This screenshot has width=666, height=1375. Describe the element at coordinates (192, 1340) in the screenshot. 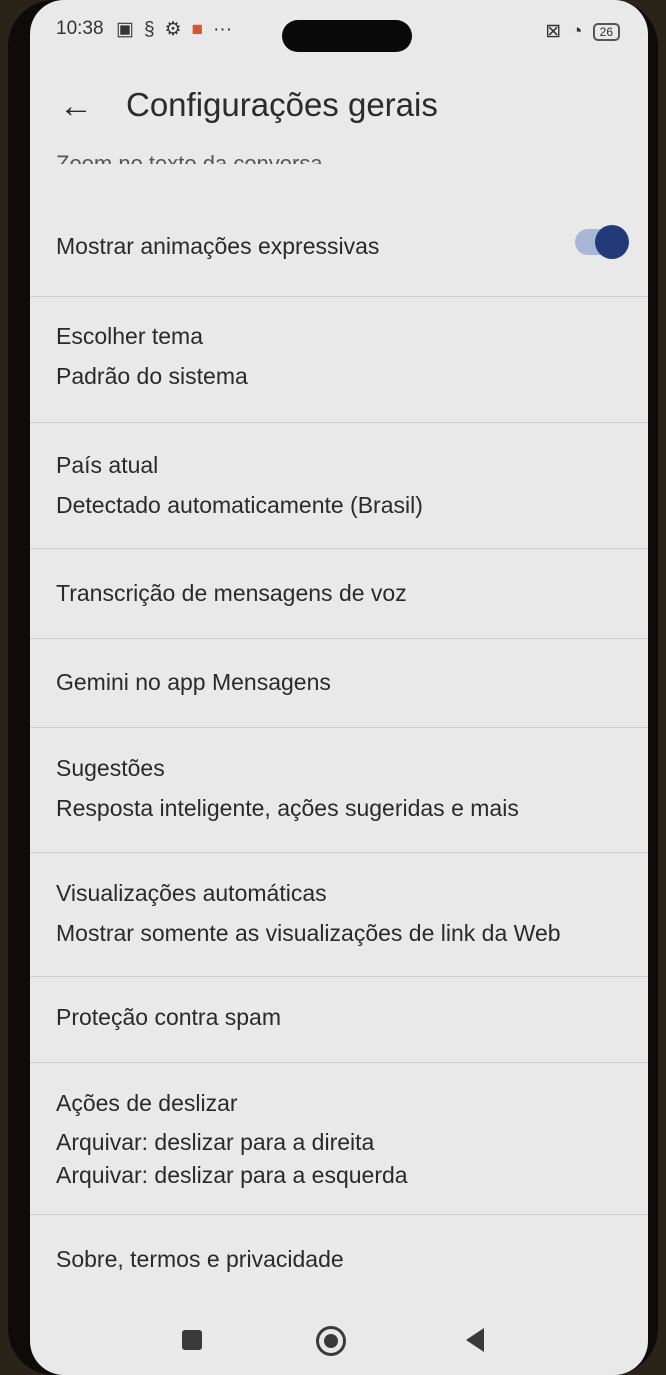

I see `square-icon` at that location.